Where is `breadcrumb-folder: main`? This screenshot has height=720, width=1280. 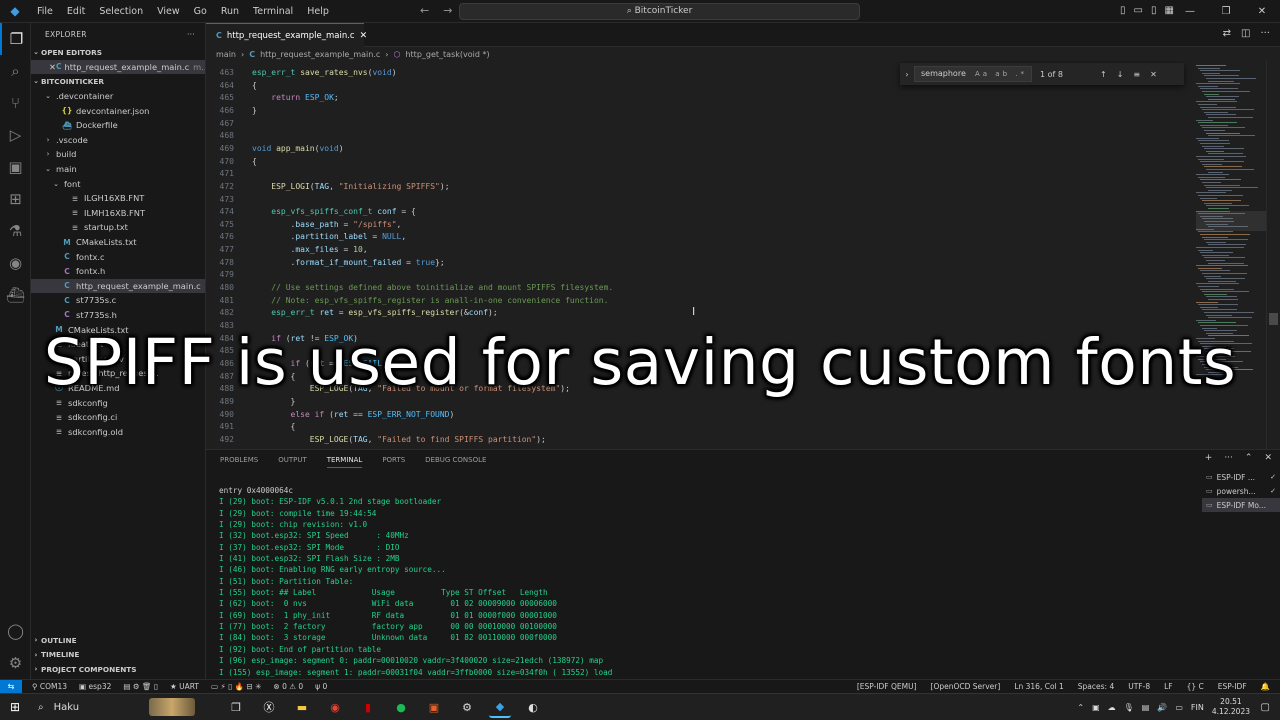 breadcrumb-folder: main is located at coordinates (226, 54).